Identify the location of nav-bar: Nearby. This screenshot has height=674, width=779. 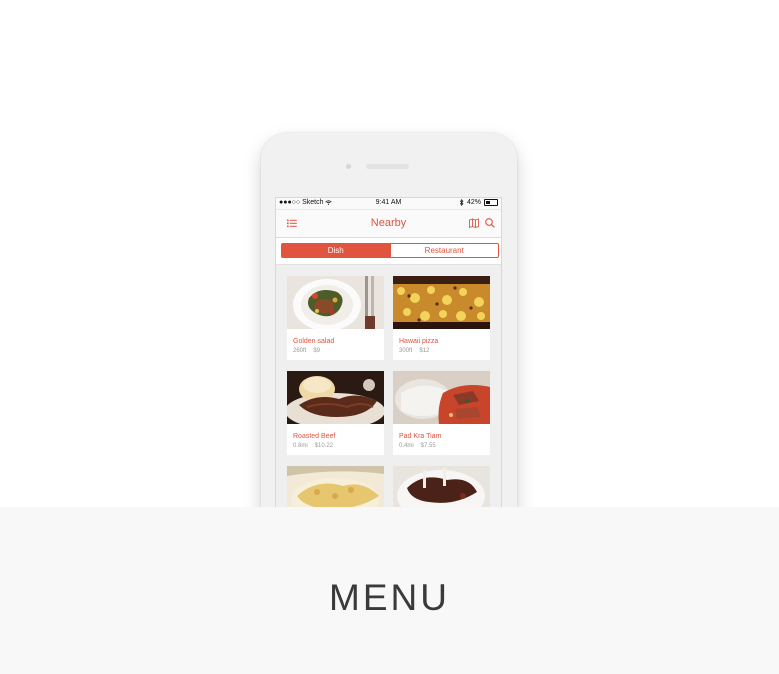
(388, 224).